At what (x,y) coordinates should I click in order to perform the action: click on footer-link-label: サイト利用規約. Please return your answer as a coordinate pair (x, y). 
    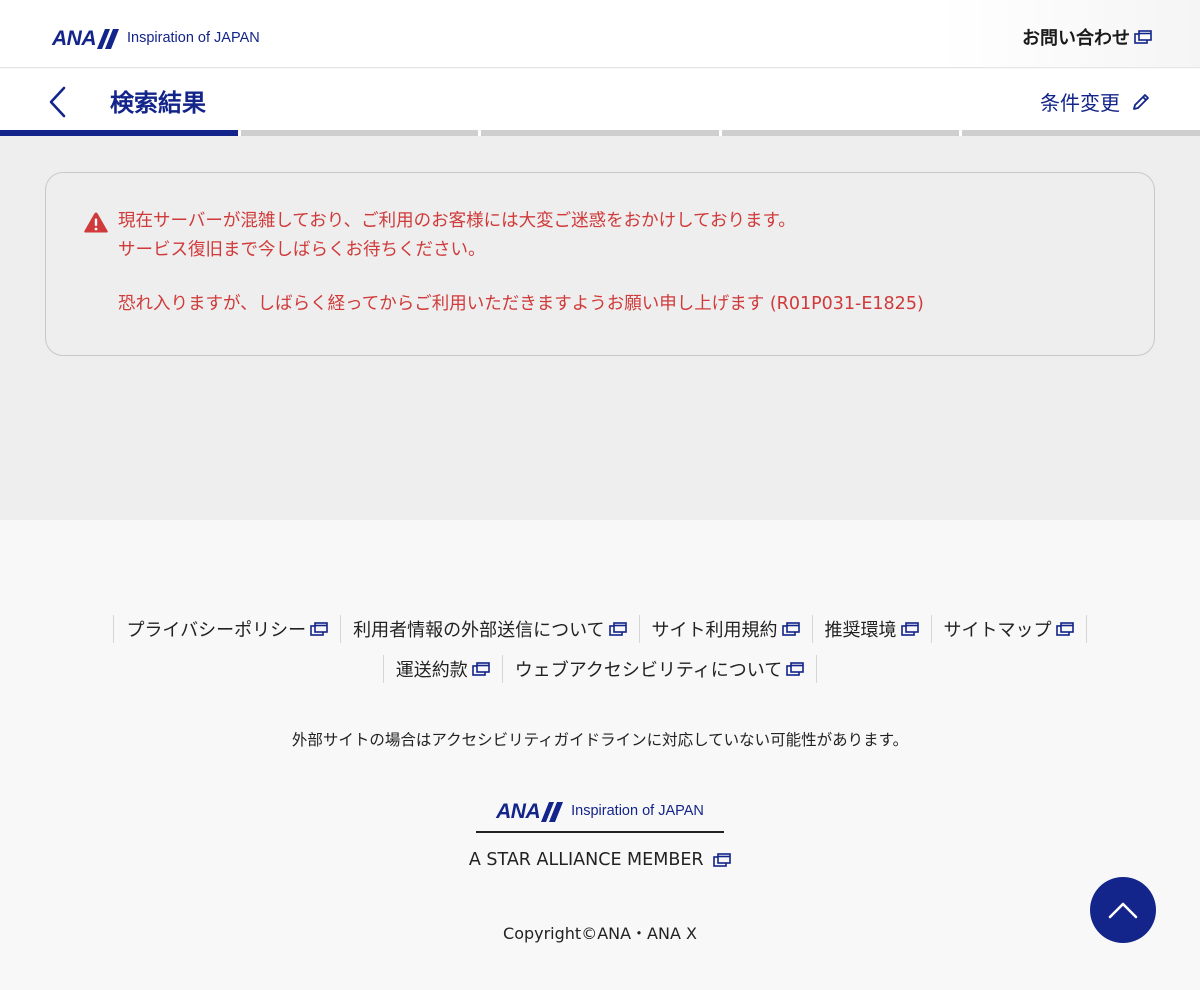
    Looking at the image, I should click on (714, 630).